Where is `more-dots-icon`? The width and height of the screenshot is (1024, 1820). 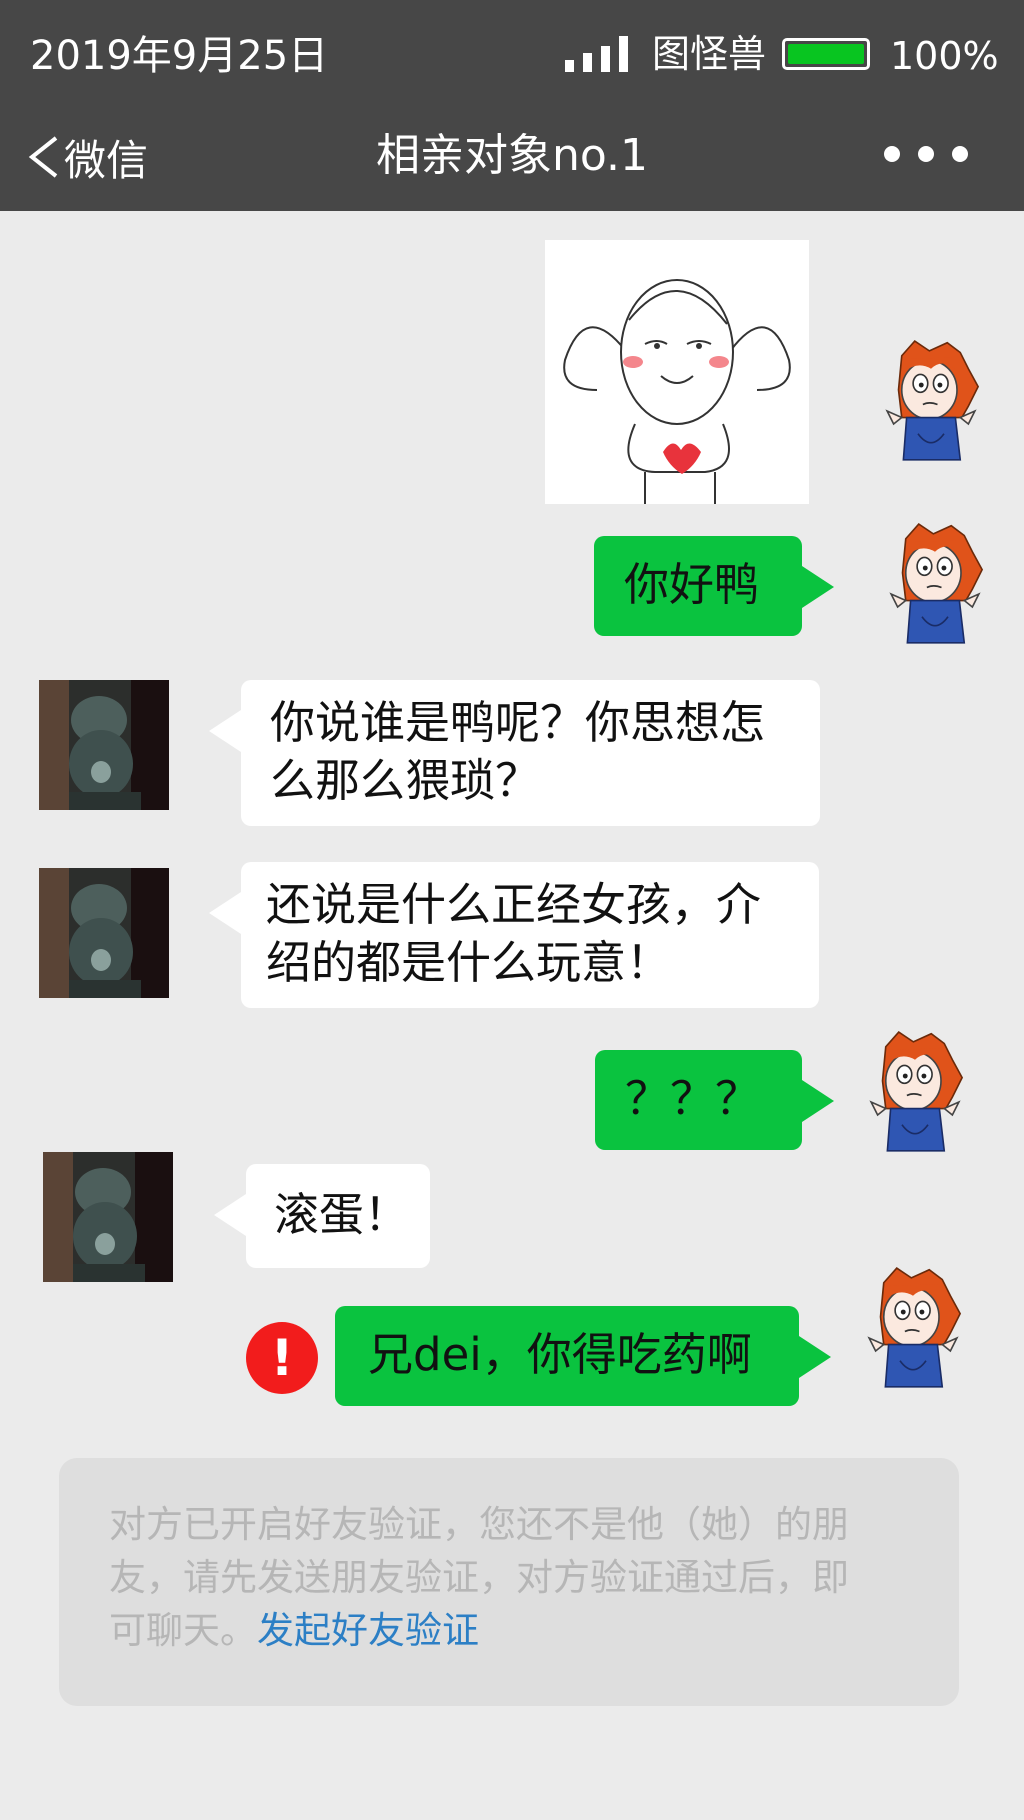
more-dots-icon is located at coordinates (927, 154).